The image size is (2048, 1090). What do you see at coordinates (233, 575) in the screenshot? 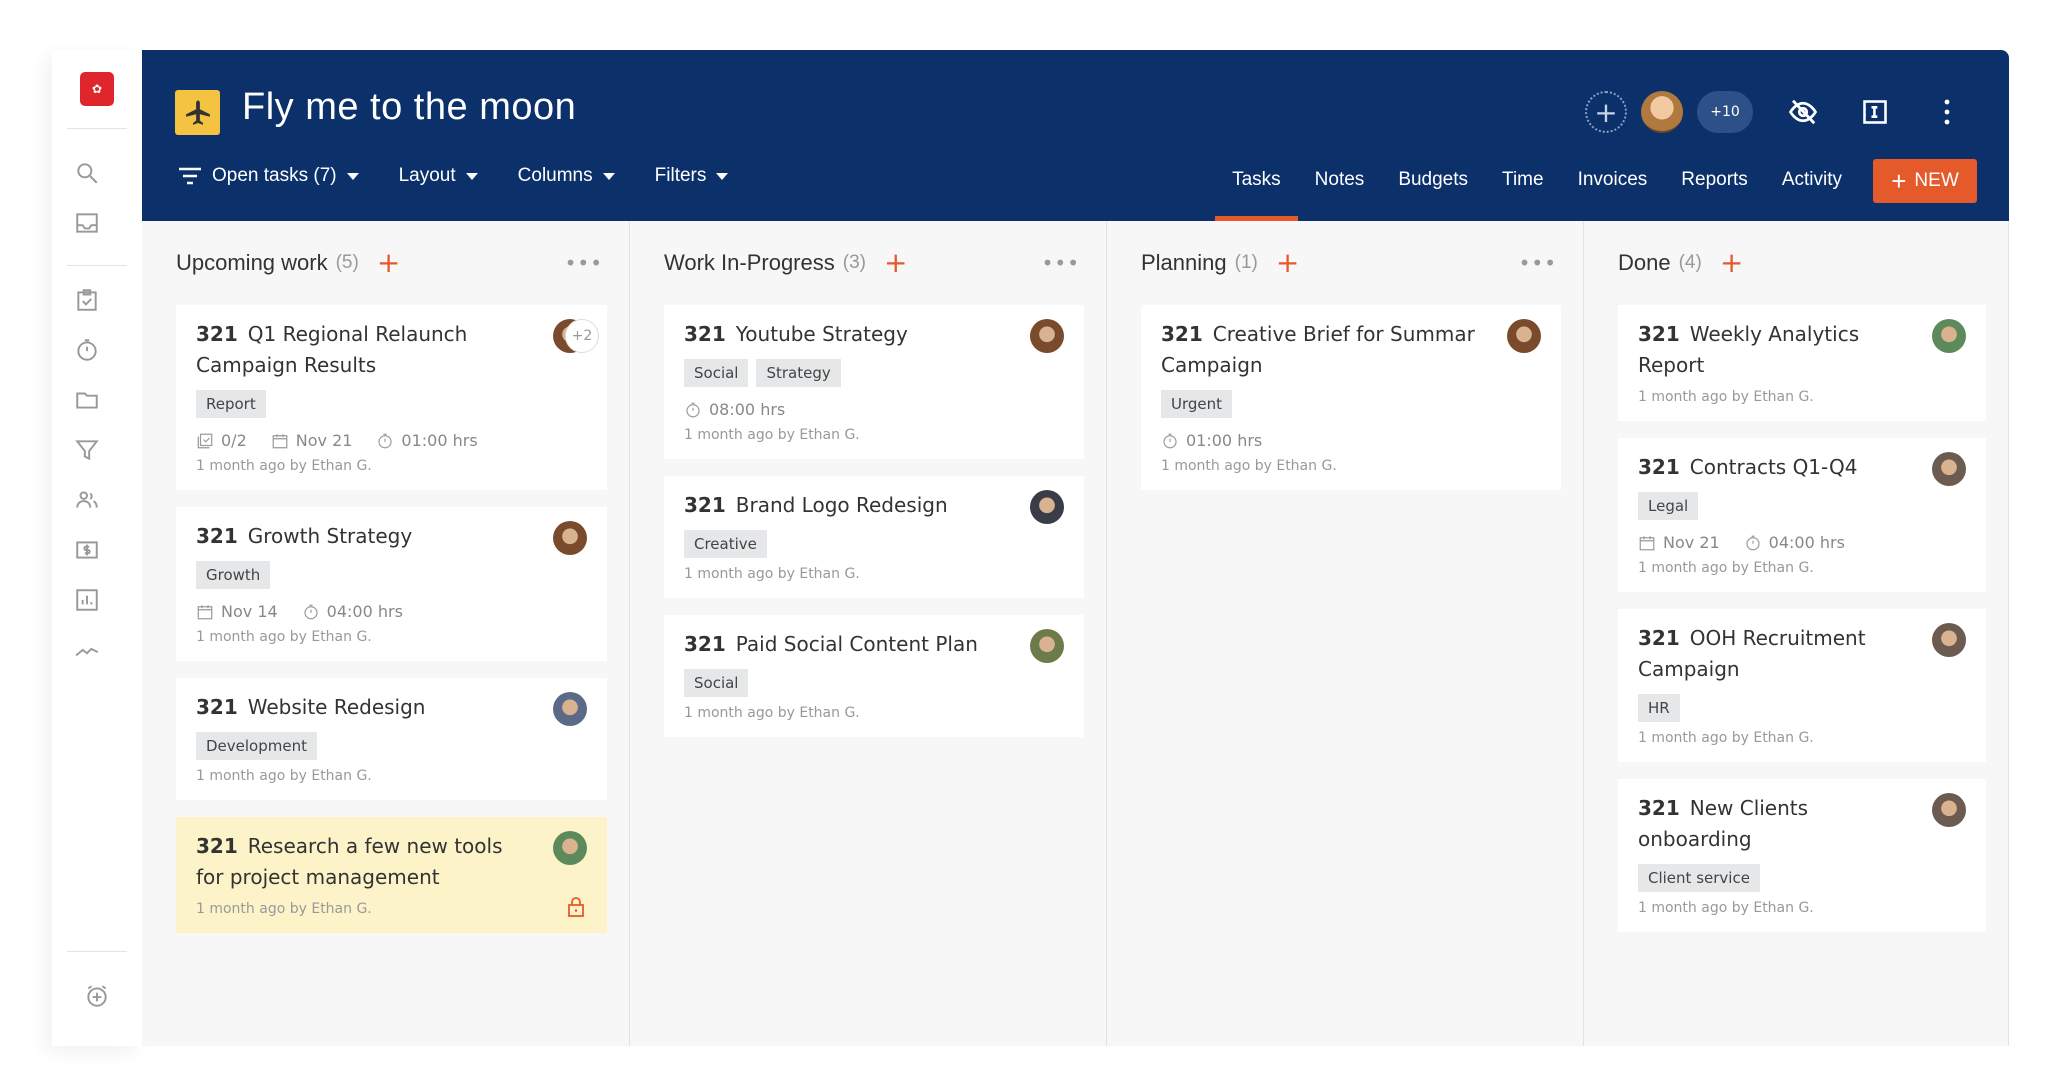
I see `tag: Growth` at bounding box center [233, 575].